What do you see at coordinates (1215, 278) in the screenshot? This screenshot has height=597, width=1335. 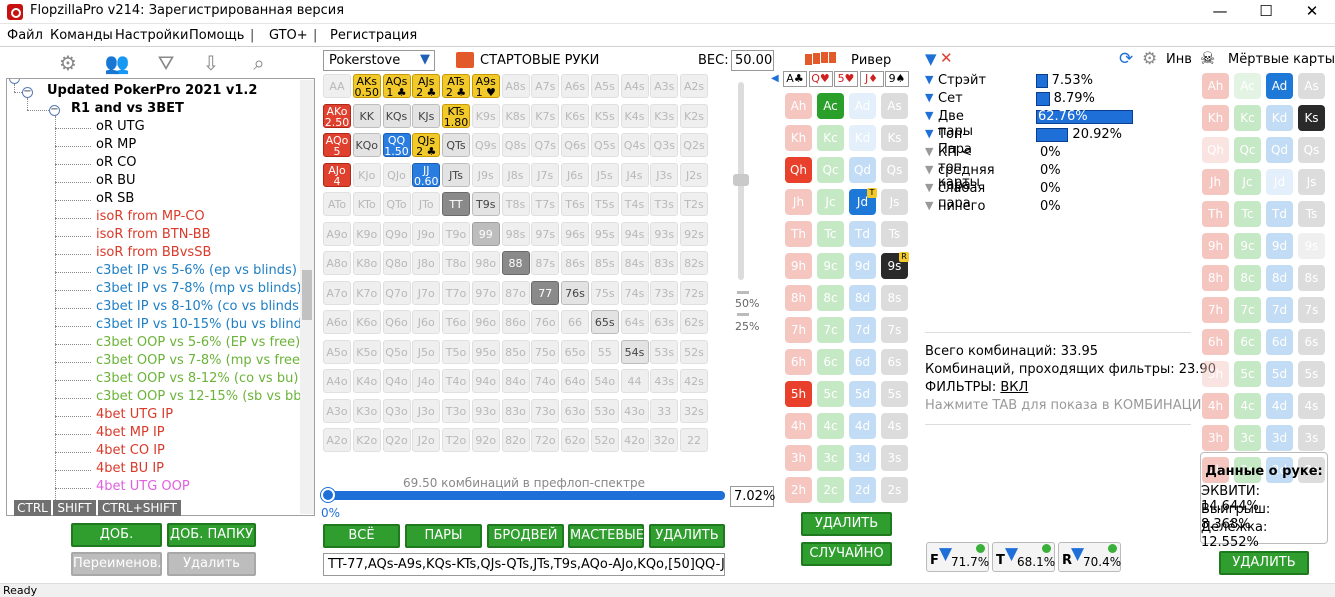 I see `dead-card: 8h` at bounding box center [1215, 278].